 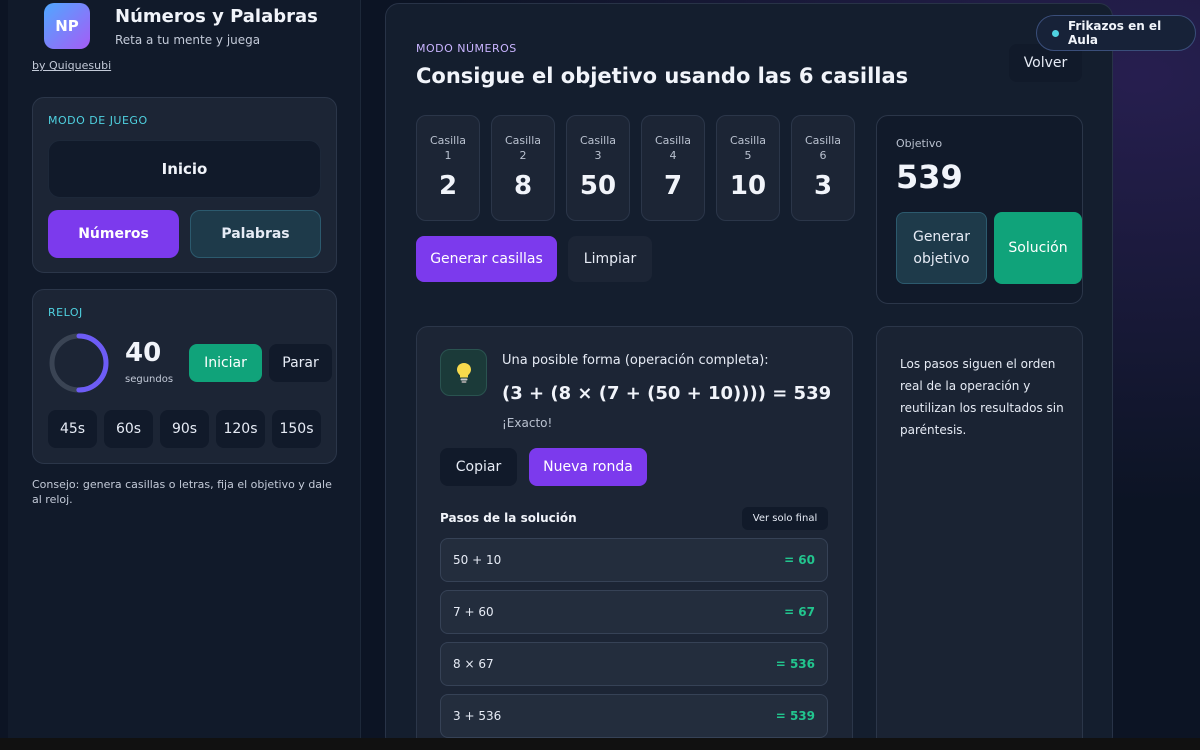 I want to click on tile-value: 3, so click(x=823, y=186).